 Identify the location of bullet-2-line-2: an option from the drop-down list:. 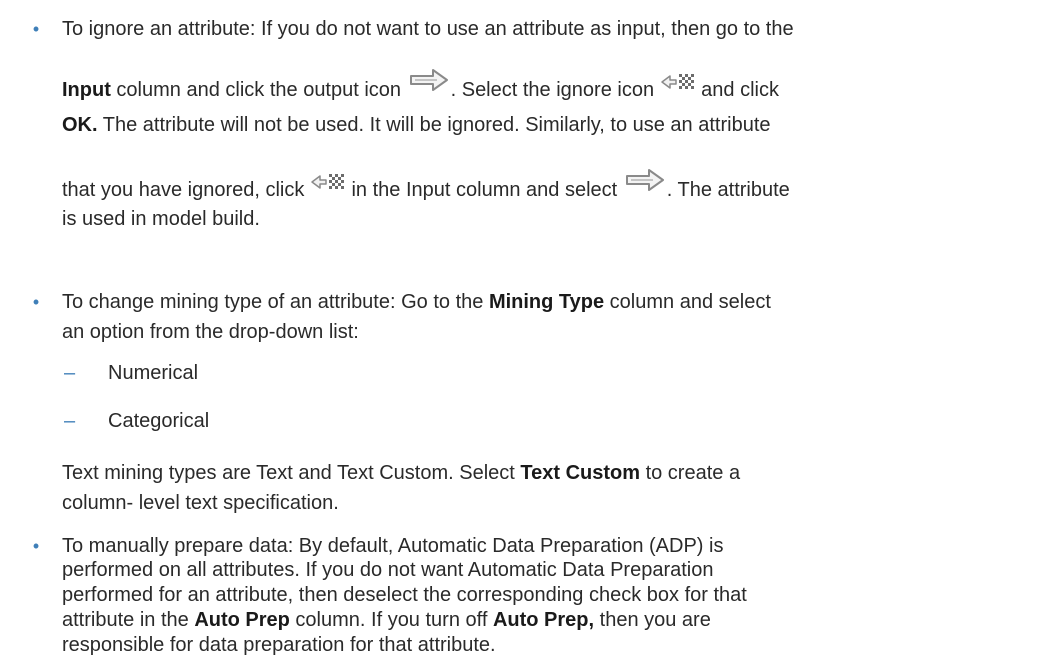
(210, 332).